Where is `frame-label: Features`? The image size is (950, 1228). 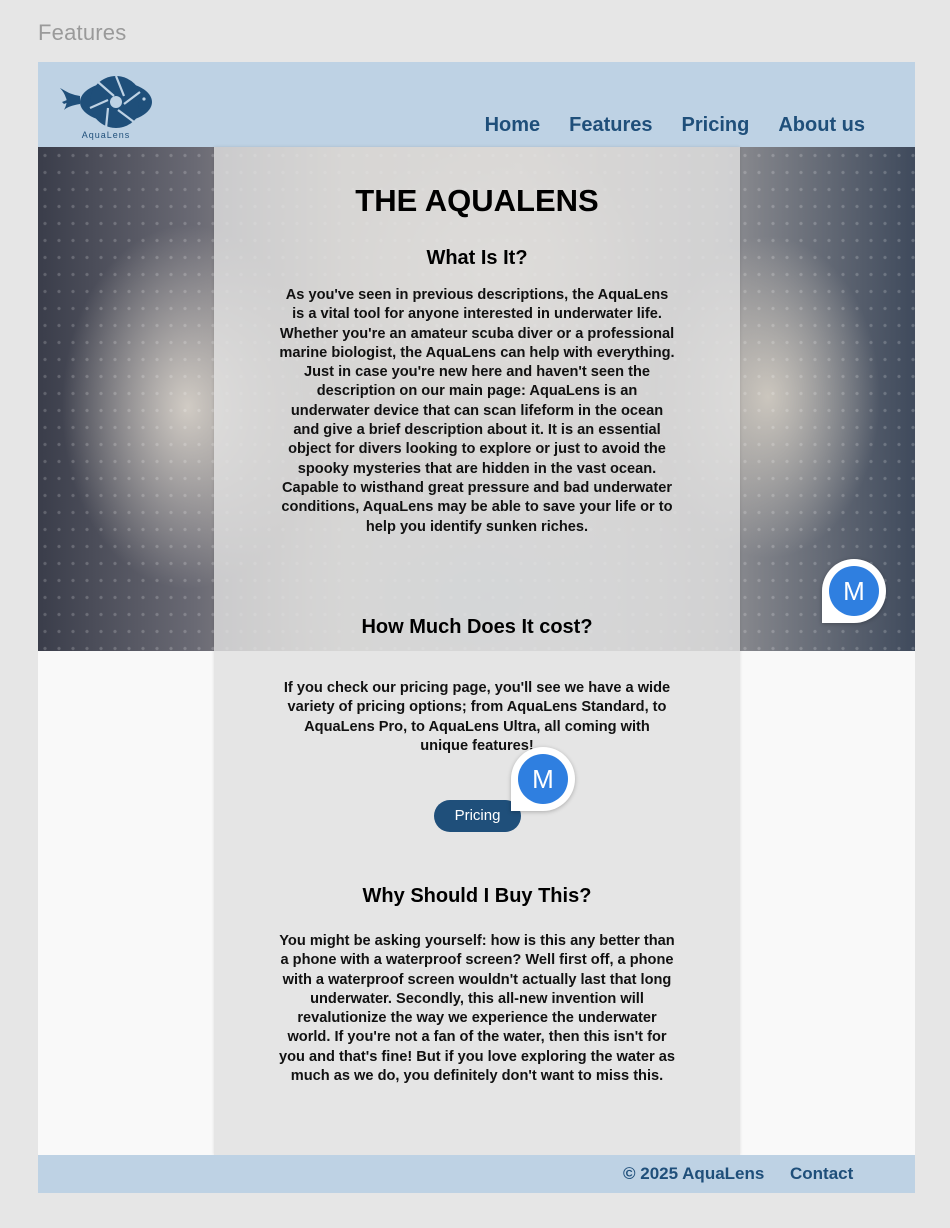 frame-label: Features is located at coordinates (82, 32).